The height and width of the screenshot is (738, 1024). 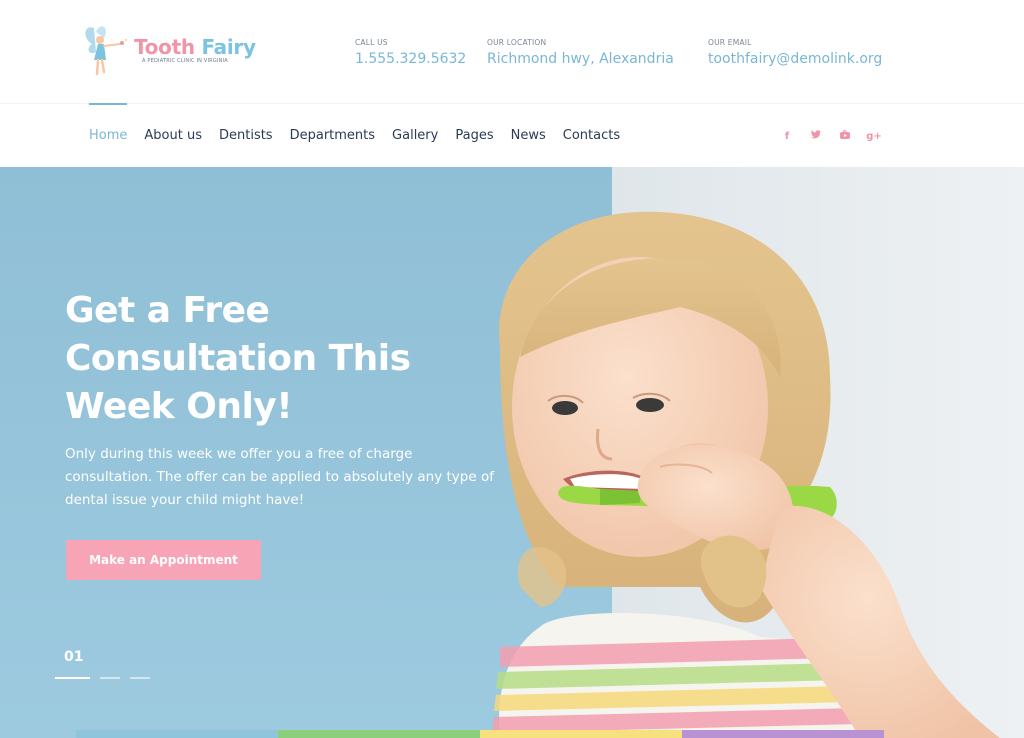 What do you see at coordinates (177, 734) in the screenshot?
I see `color-strip-blue` at bounding box center [177, 734].